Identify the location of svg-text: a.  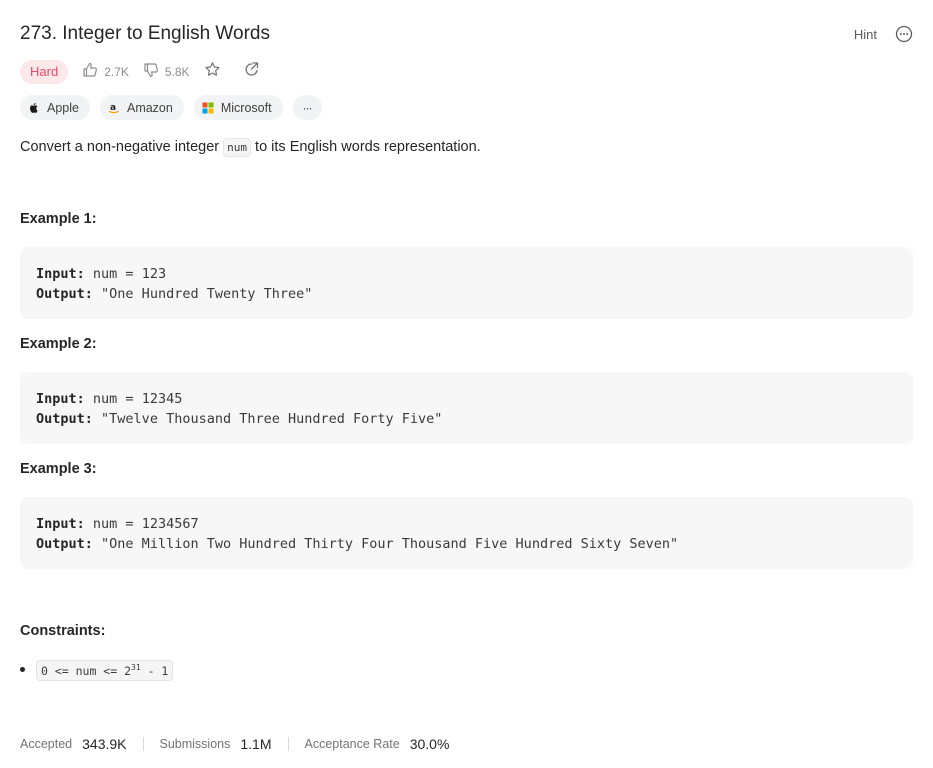
(113, 108).